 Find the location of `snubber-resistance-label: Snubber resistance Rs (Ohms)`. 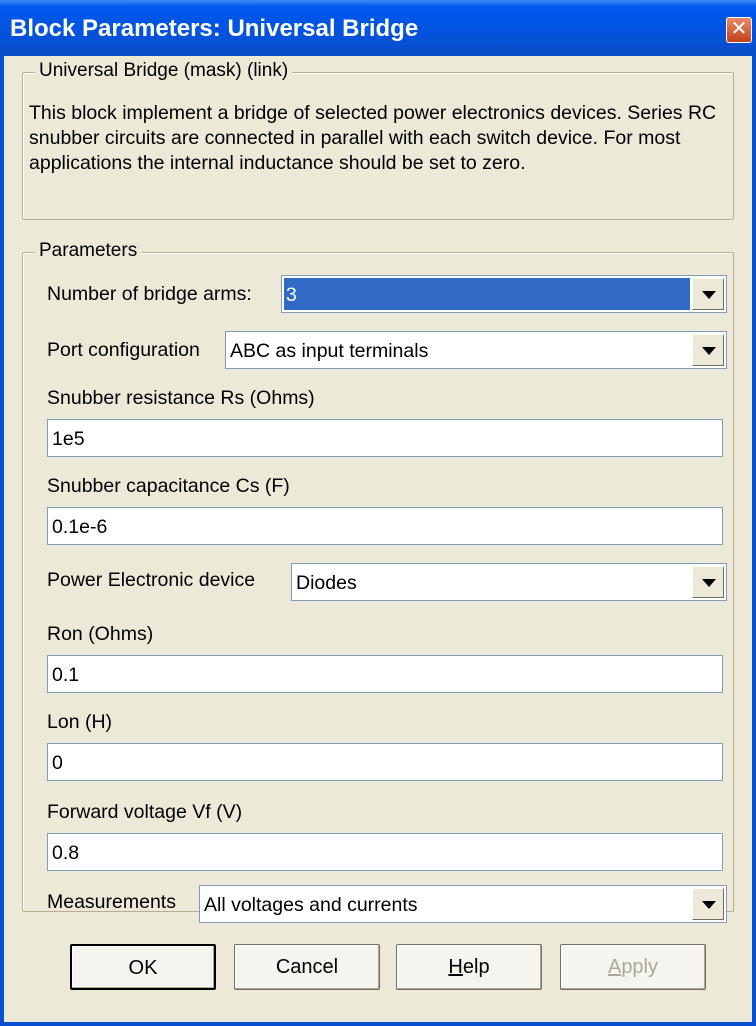

snubber-resistance-label: Snubber resistance Rs (Ohms) is located at coordinates (181, 398).